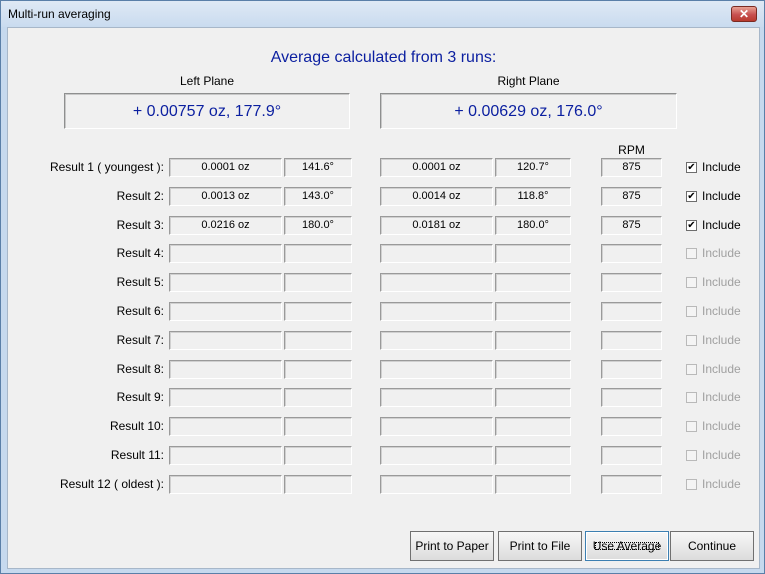 This screenshot has width=765, height=574. What do you see at coordinates (744, 14) in the screenshot?
I see `close-button: ✕` at bounding box center [744, 14].